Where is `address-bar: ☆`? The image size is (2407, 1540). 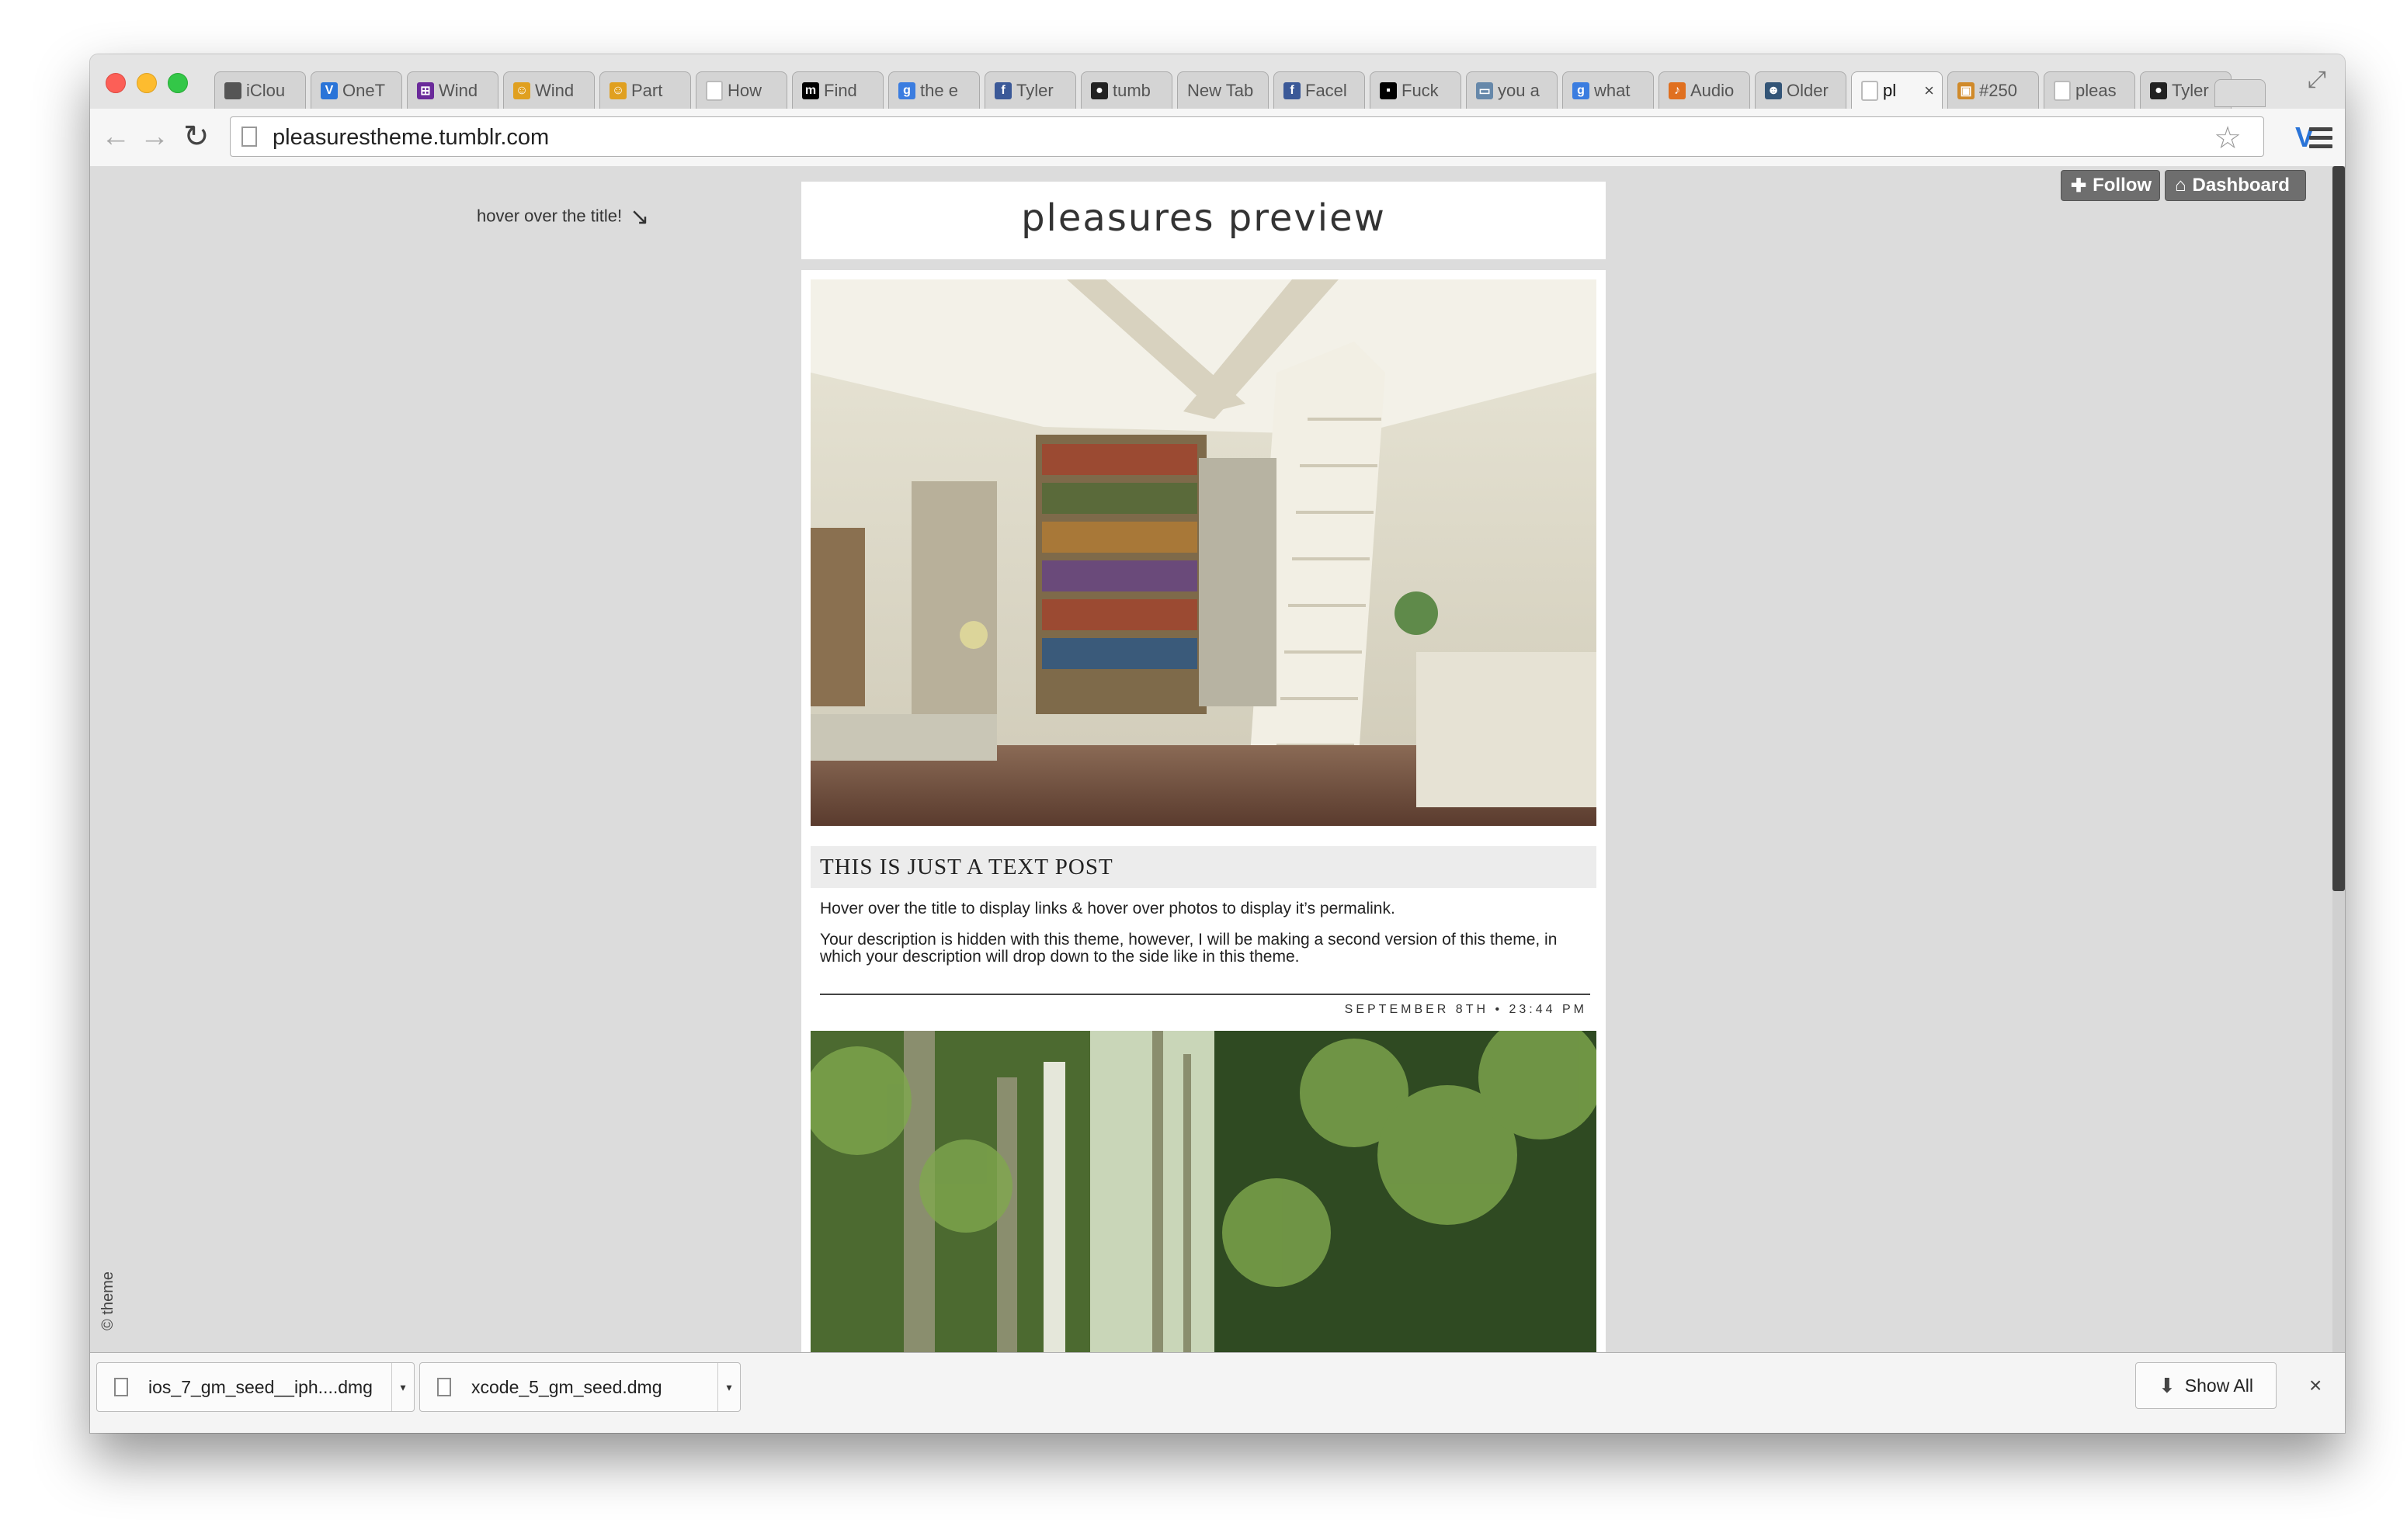
address-bar: ☆ is located at coordinates (1247, 136).